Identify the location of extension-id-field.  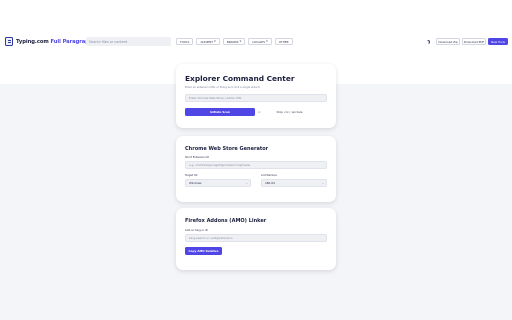
(256, 165).